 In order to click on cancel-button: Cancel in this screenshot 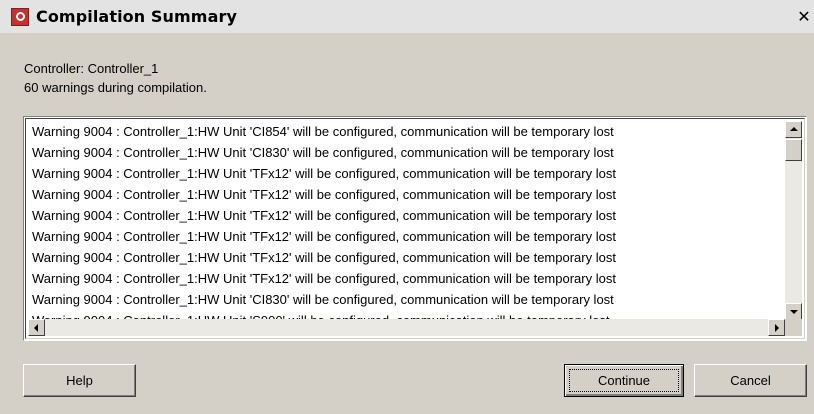, I will do `click(750, 380)`.